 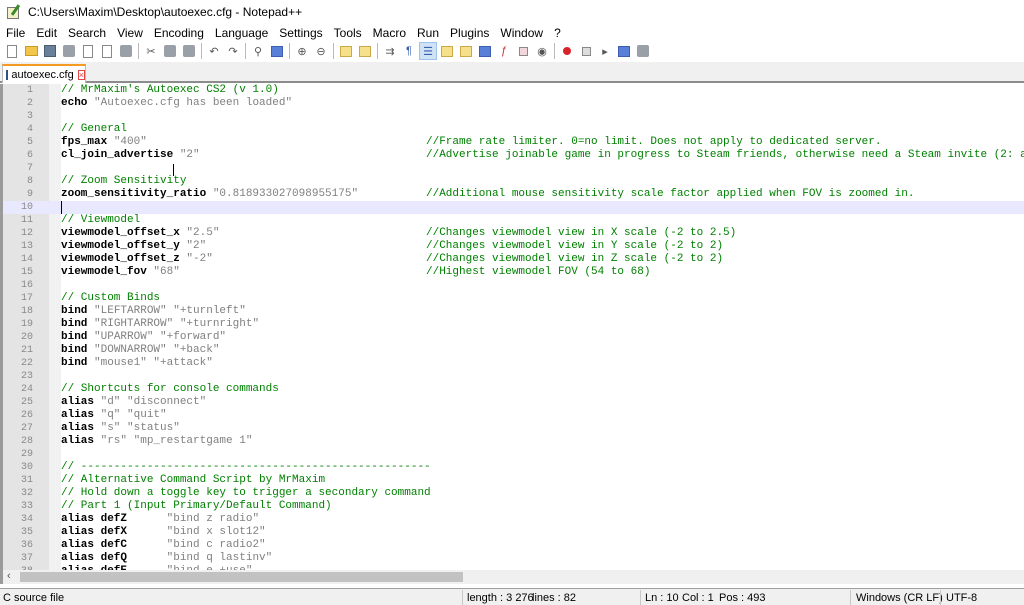 I want to click on menu-file: File, so click(x=15, y=33).